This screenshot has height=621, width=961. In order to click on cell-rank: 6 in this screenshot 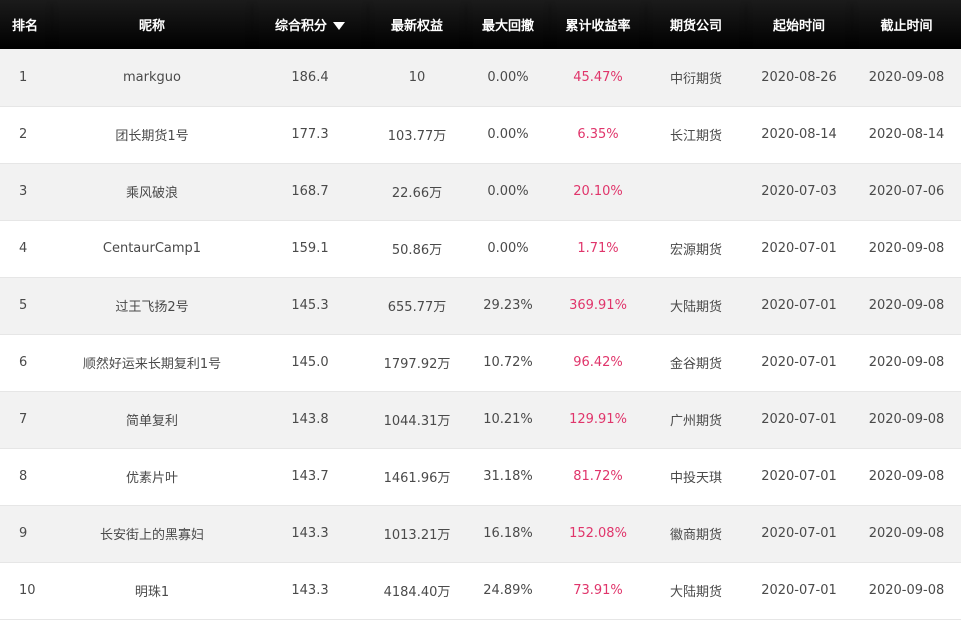, I will do `click(23, 362)`.